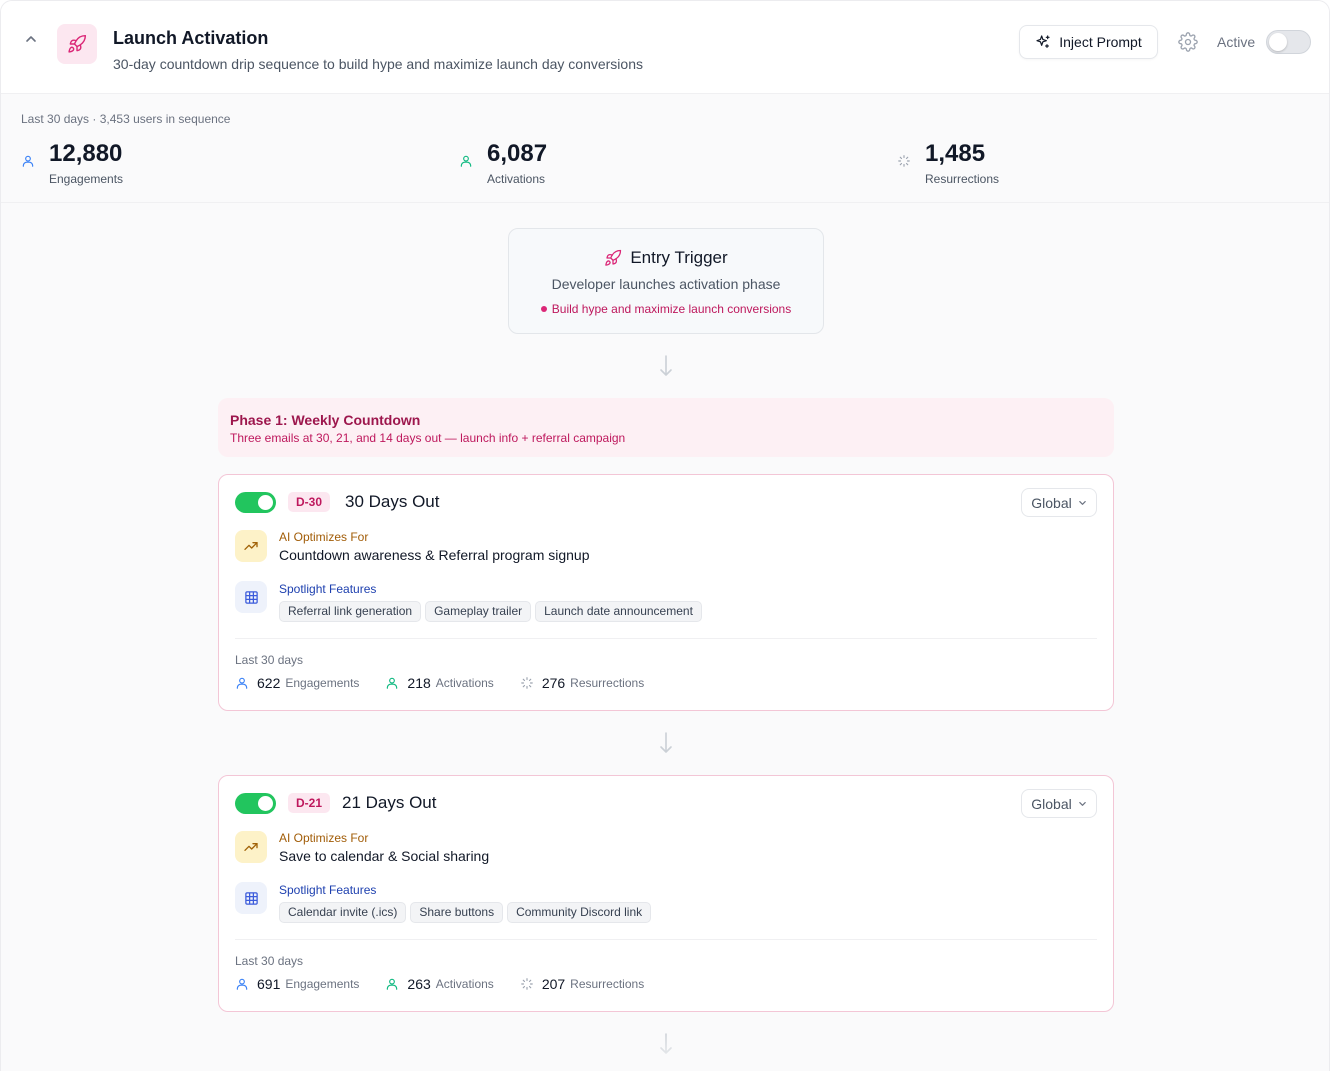  Describe the element at coordinates (389, 802) in the screenshot. I see `step-title: 21 Days Out` at that location.